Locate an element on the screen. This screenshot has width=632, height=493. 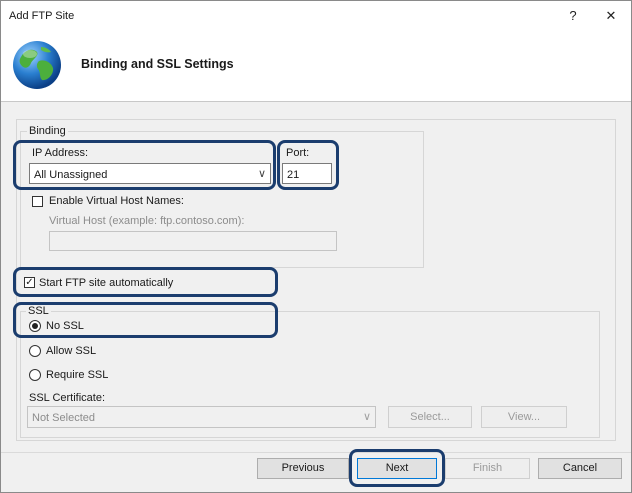
virtual-host-checkbox-label: Enable Virtual Host Names: is located at coordinates (116, 201).